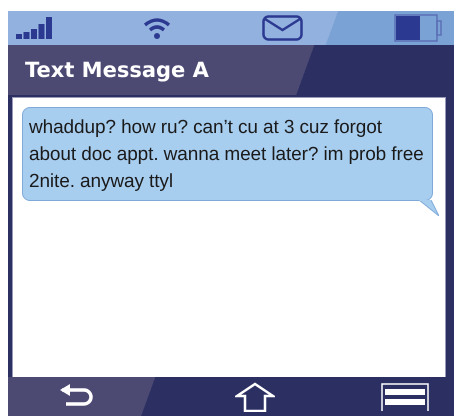  What do you see at coordinates (157, 28) in the screenshot?
I see `wifi-icon` at bounding box center [157, 28].